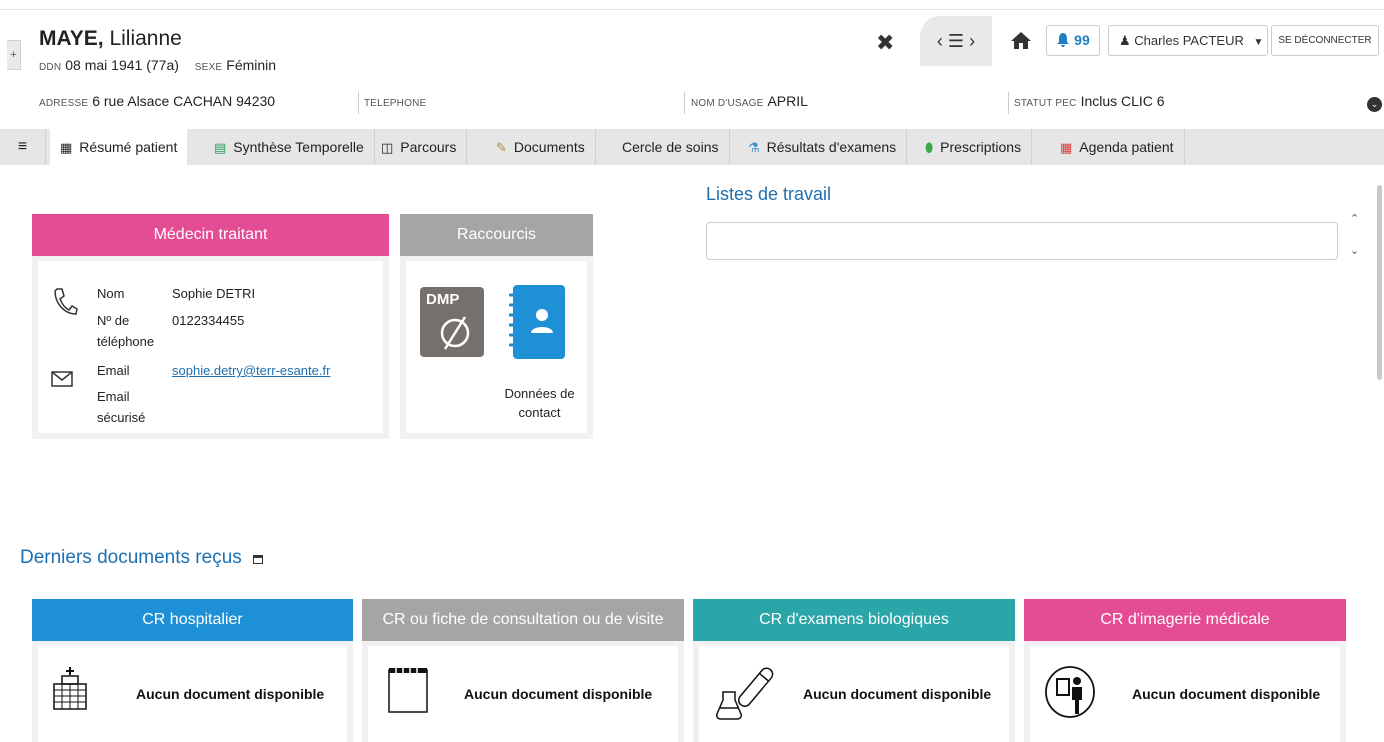 The height and width of the screenshot is (742, 1384). I want to click on ddn-label: DDN, so click(50, 67).